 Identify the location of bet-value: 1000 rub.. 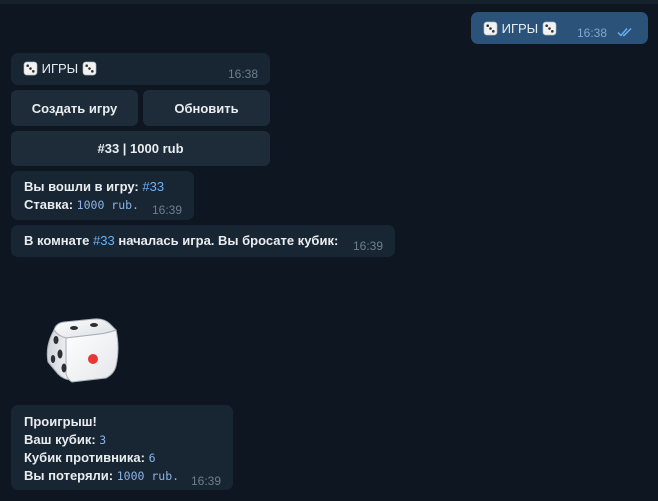
(107, 205).